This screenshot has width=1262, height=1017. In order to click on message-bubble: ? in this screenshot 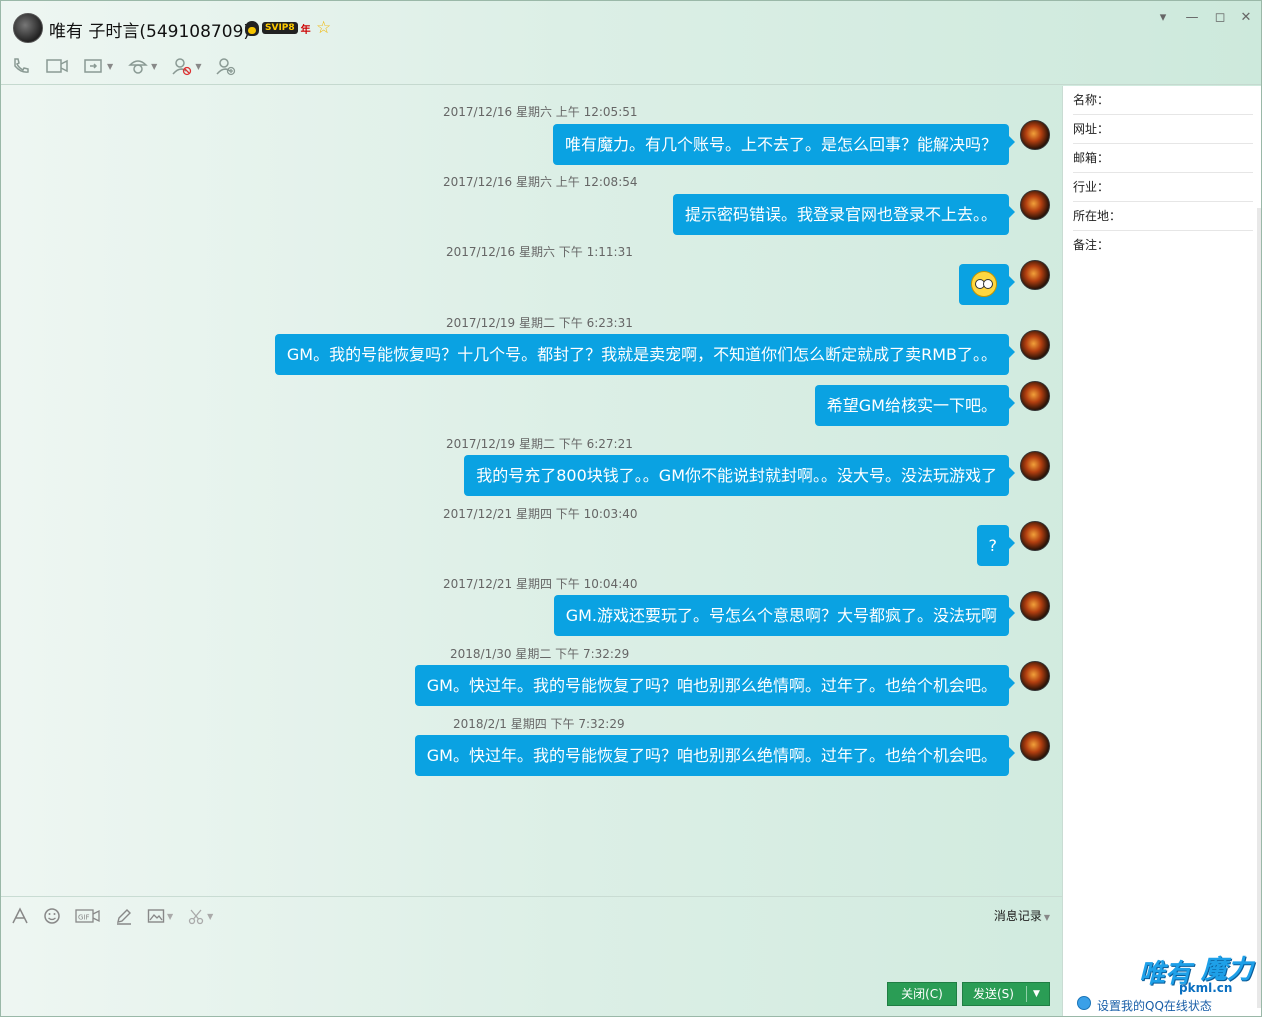, I will do `click(995, 545)`.